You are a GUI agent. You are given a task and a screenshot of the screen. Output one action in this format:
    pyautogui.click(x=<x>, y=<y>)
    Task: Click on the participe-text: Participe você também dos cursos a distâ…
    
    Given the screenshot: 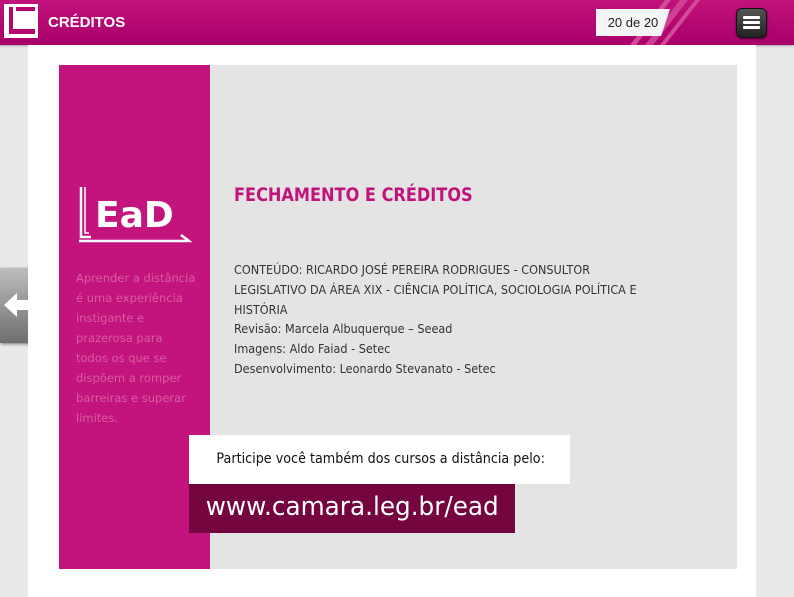 What is the action you would take?
    pyautogui.click(x=380, y=459)
    